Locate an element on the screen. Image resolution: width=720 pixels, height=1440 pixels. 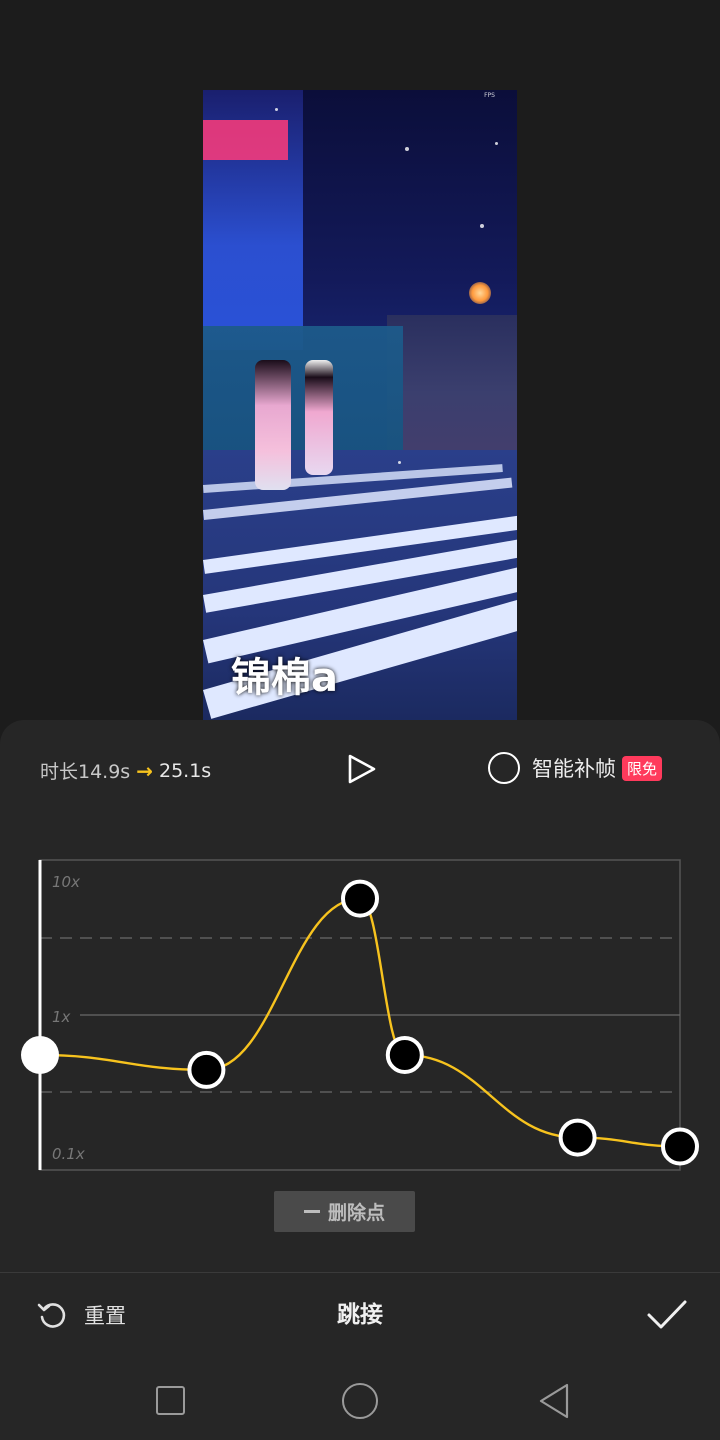
character-right is located at coordinates (319, 417).